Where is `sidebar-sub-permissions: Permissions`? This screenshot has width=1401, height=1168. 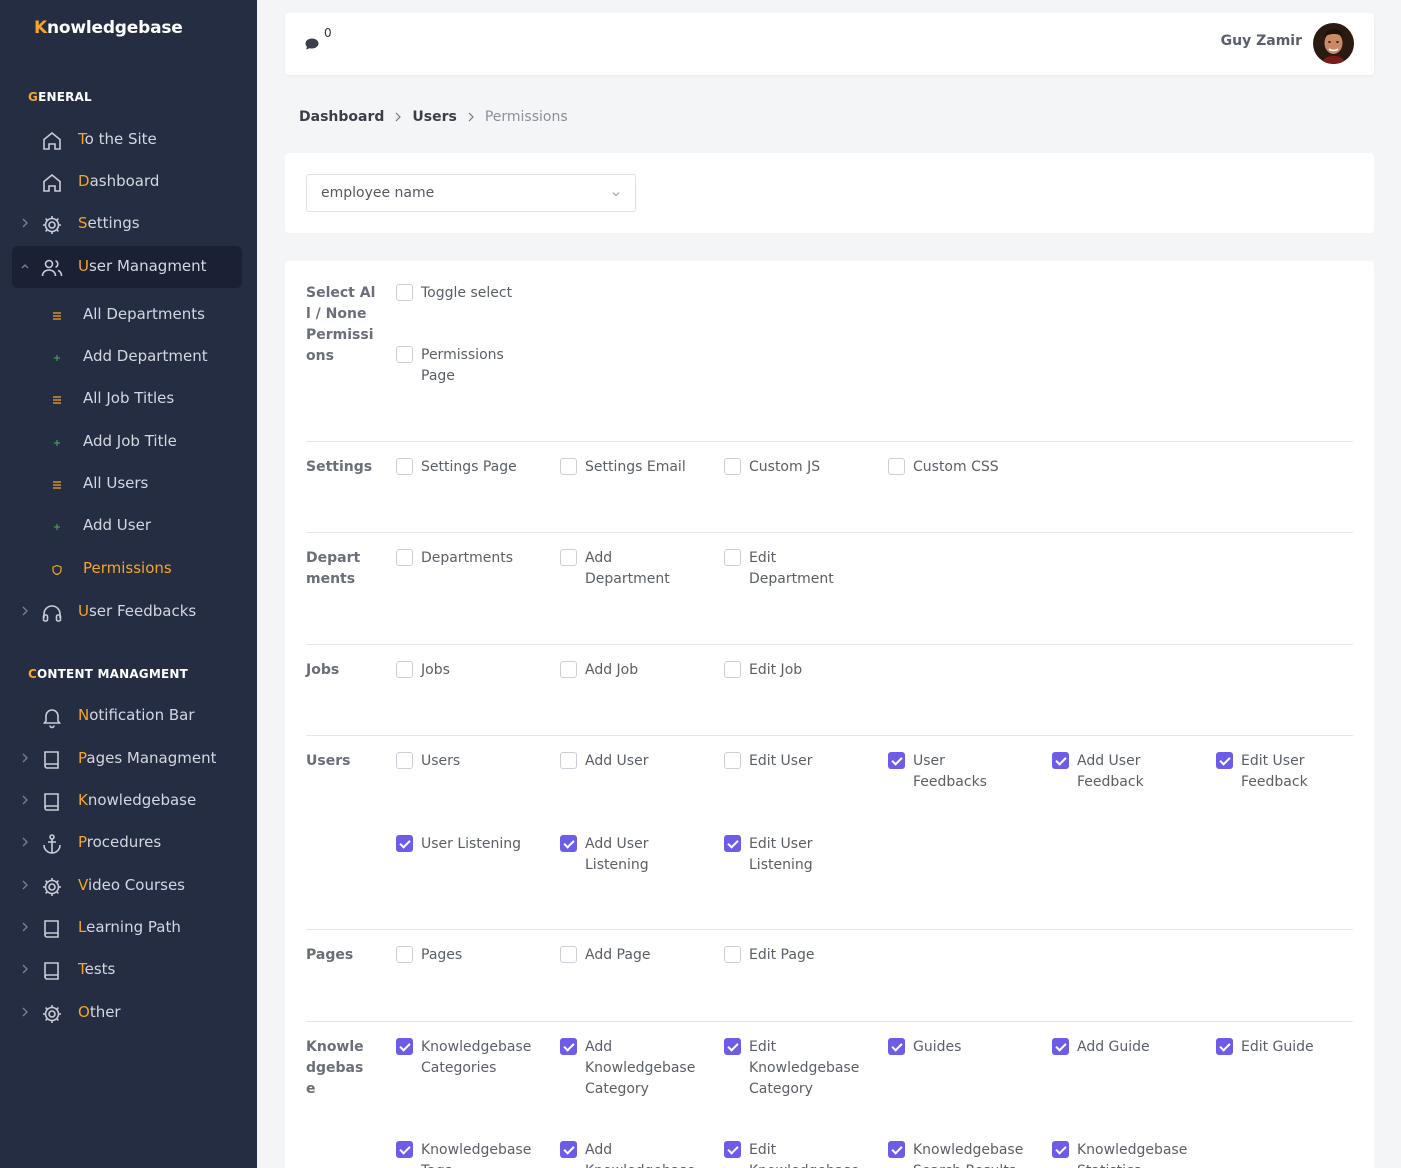 sidebar-sub-permissions: Permissions is located at coordinates (140, 570).